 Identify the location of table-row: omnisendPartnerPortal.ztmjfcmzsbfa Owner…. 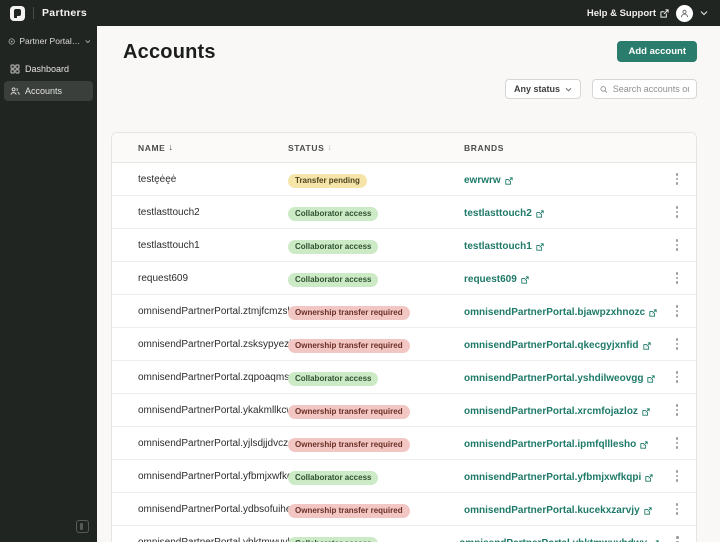
(404, 311).